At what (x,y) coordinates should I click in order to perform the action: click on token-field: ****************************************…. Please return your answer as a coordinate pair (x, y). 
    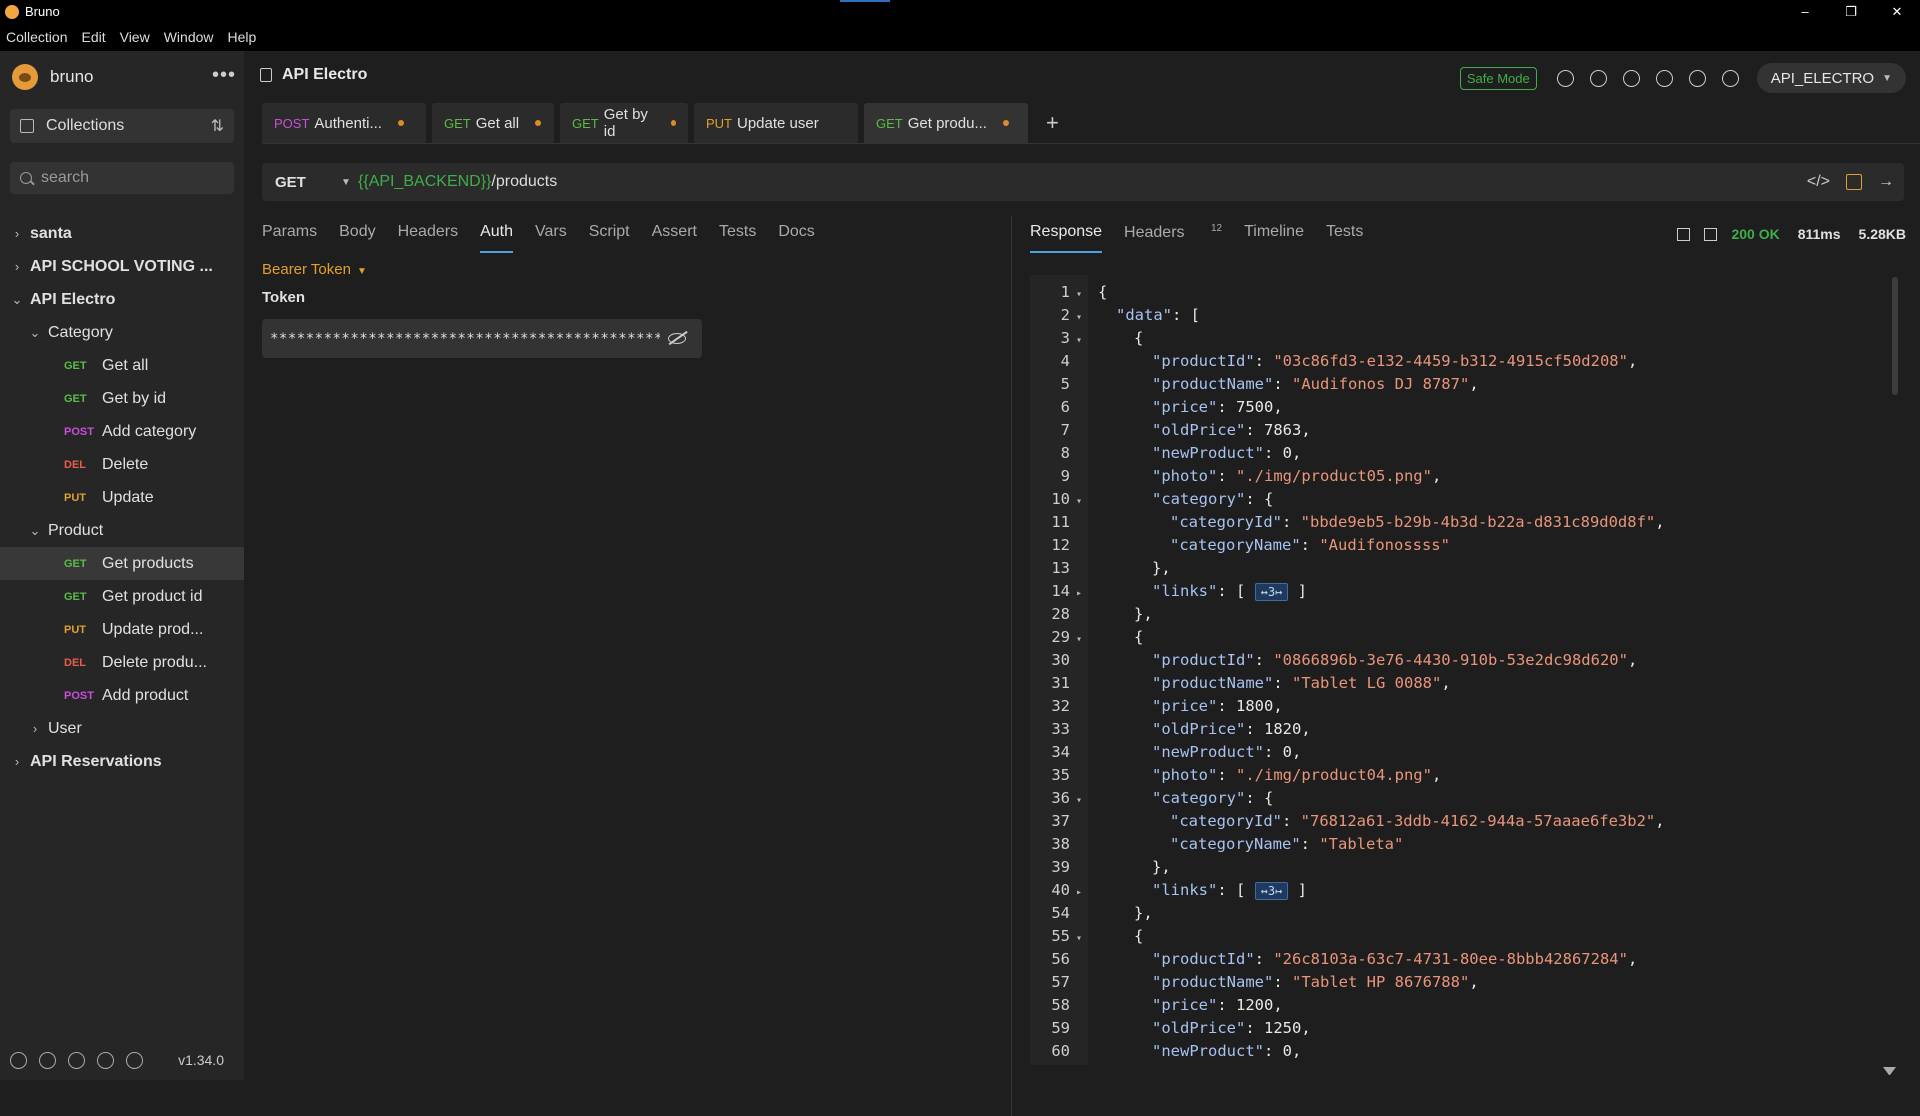
    Looking at the image, I should click on (482, 338).